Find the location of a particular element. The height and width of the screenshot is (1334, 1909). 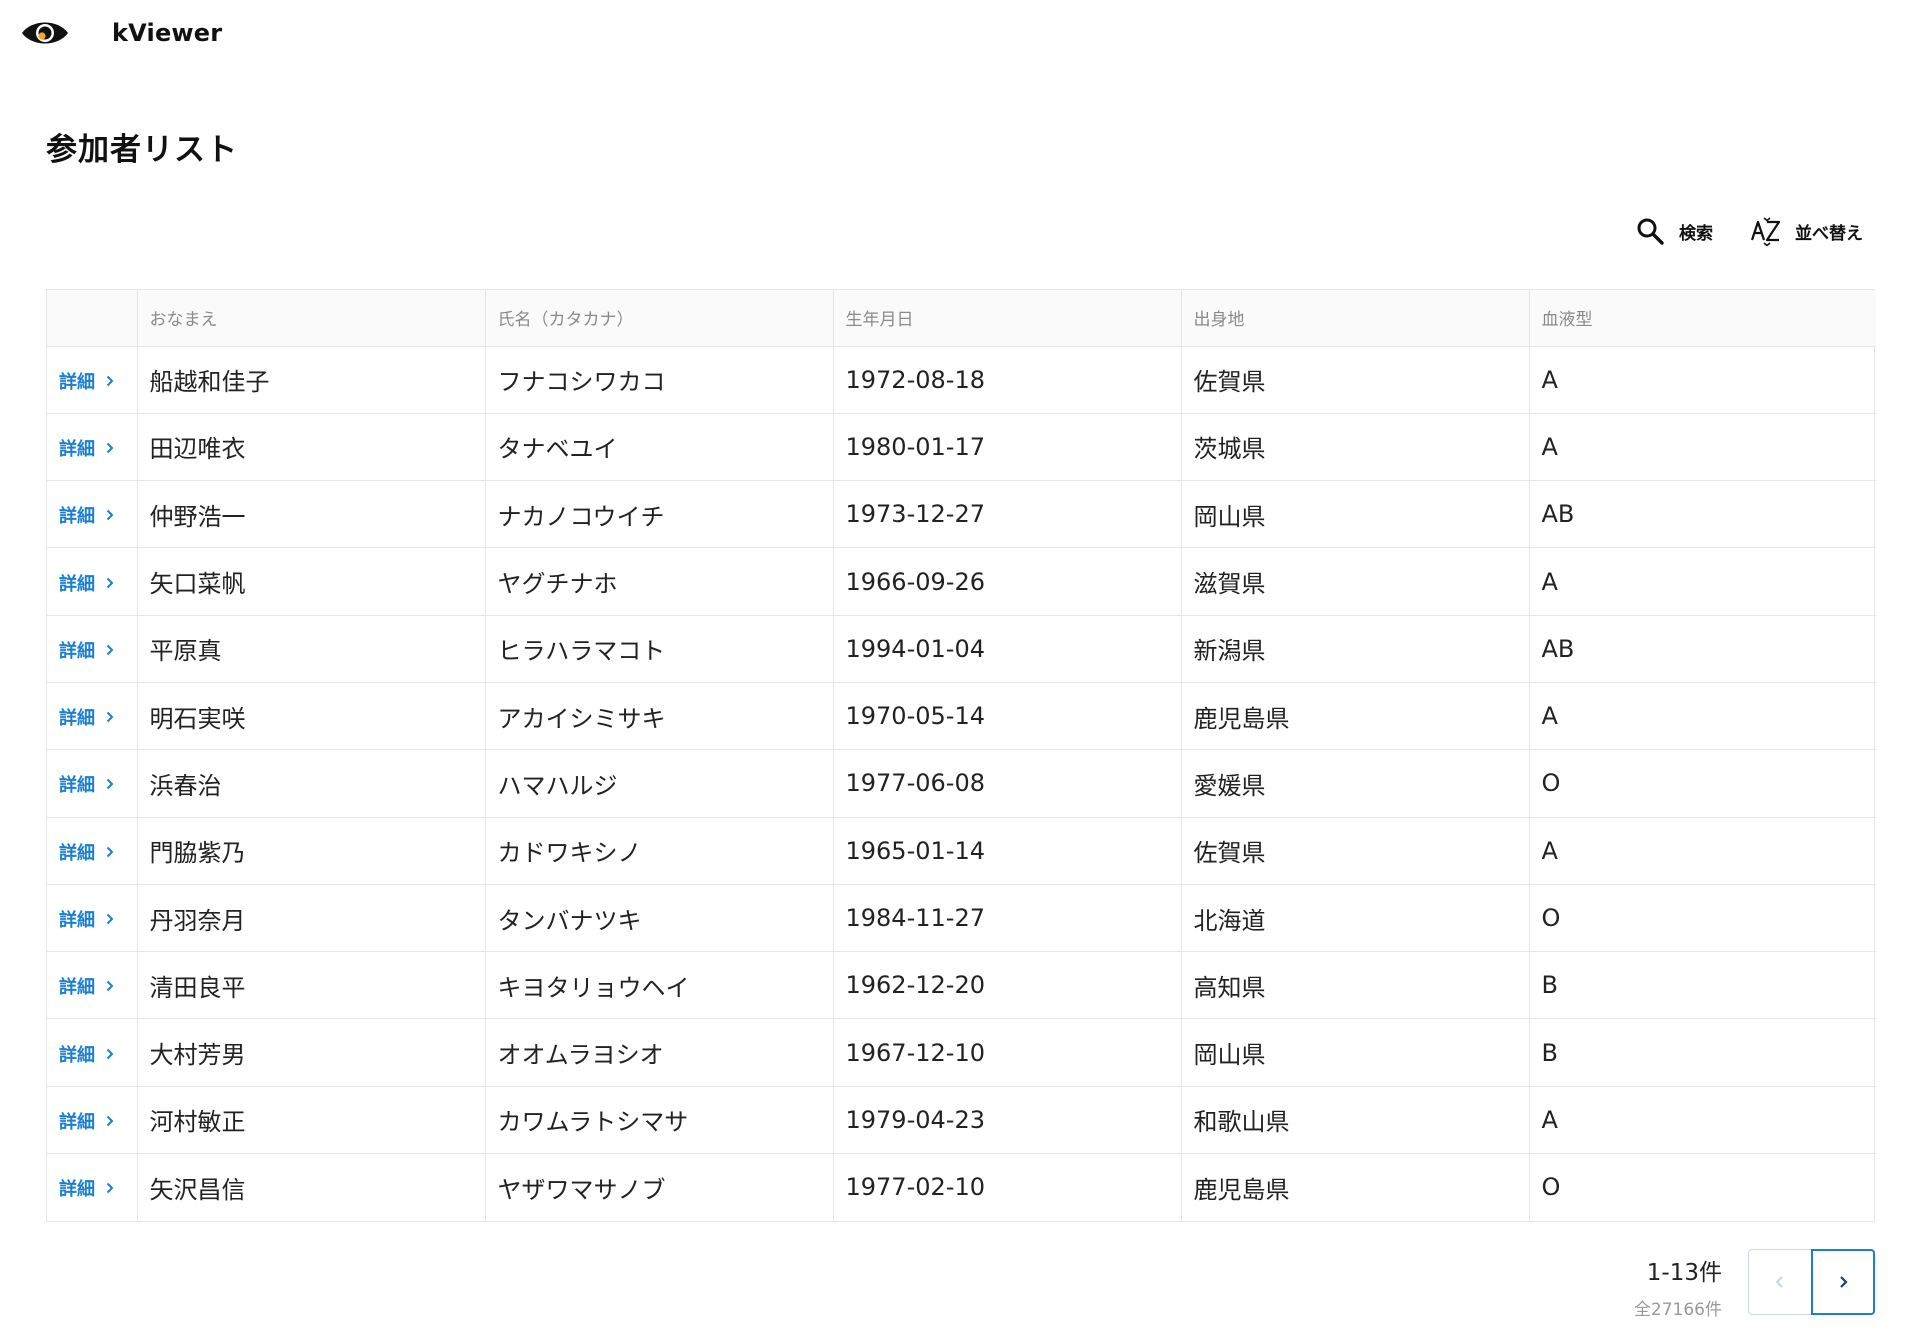

page-buttons is located at coordinates (1811, 1282).